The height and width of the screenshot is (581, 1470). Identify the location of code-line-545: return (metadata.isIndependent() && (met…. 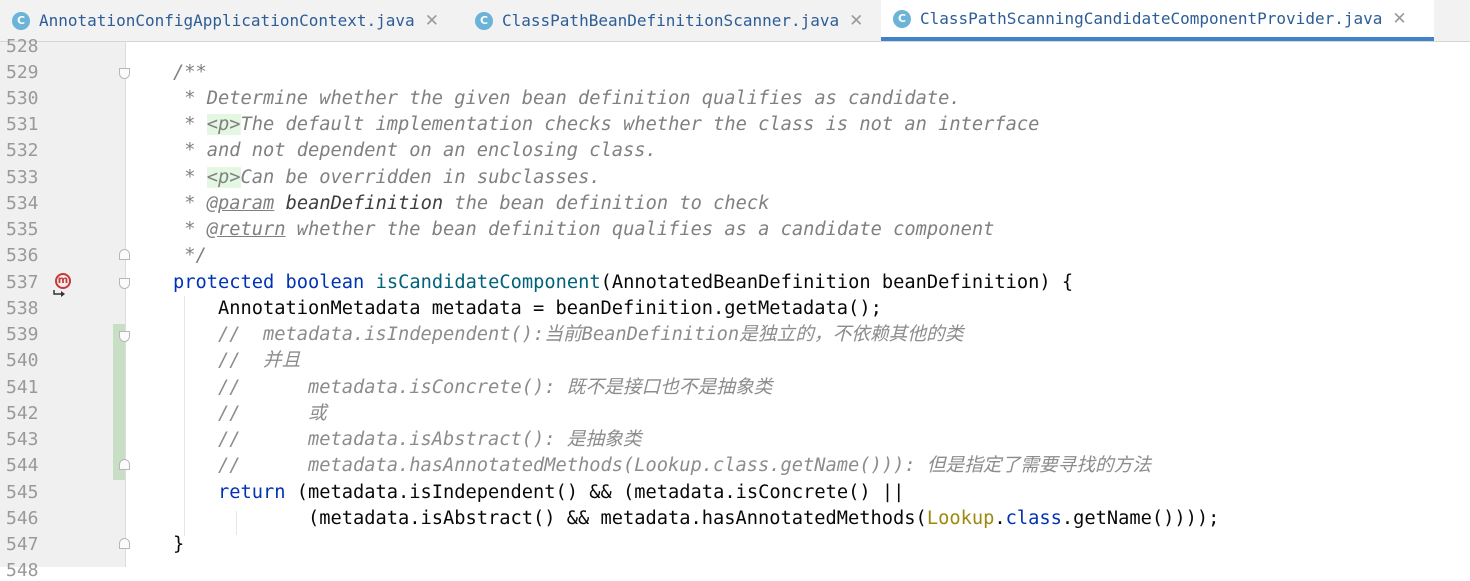
(561, 492).